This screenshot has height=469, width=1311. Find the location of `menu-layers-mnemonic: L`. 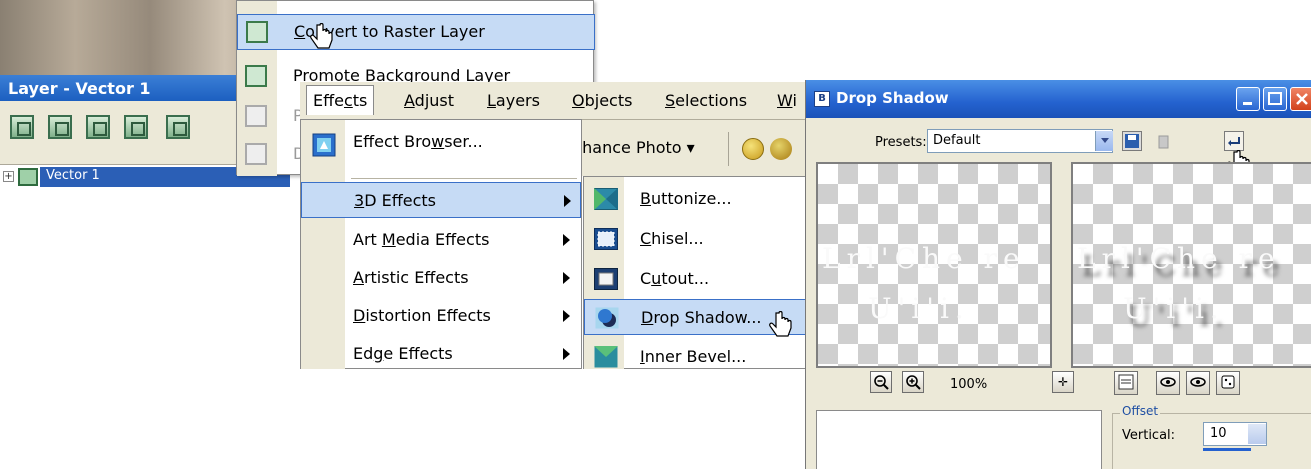

menu-layers-mnemonic: L is located at coordinates (491, 100).